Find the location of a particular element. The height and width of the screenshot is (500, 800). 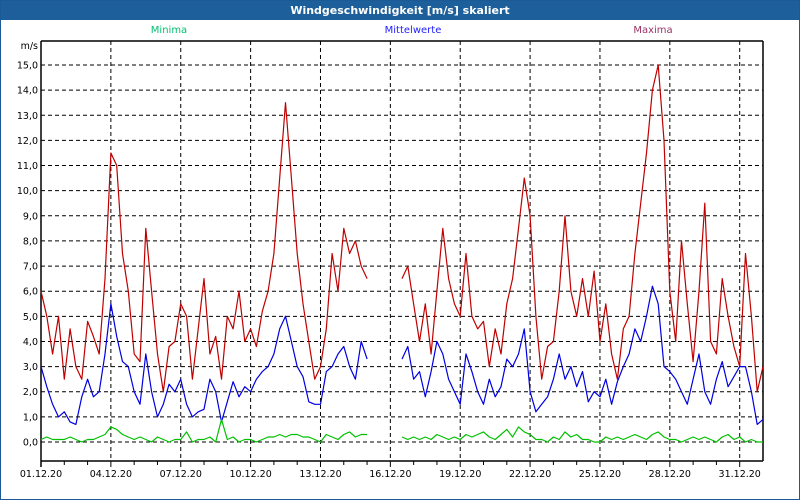

y-tick-label: 14,0 is located at coordinates (27, 91).